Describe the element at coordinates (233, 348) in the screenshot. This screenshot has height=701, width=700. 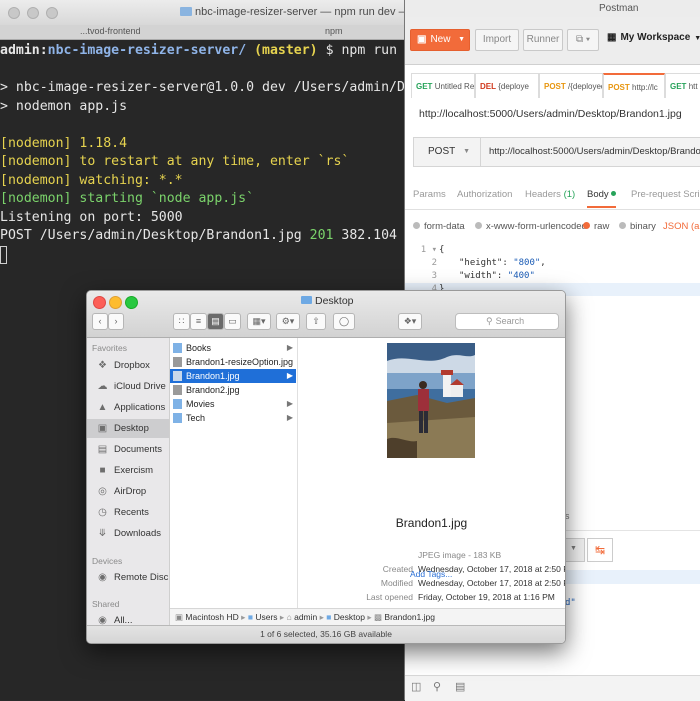
I see `list-item: Books ▶` at that location.